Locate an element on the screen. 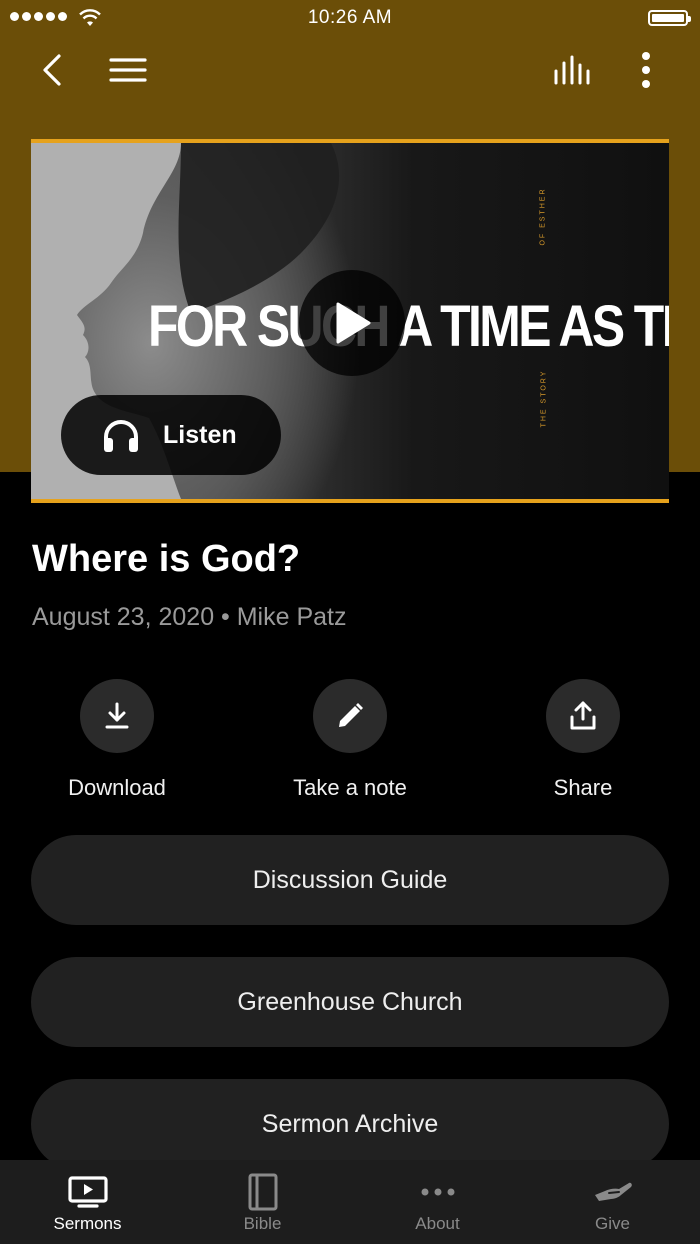  listen-button: Listen is located at coordinates (171, 435).